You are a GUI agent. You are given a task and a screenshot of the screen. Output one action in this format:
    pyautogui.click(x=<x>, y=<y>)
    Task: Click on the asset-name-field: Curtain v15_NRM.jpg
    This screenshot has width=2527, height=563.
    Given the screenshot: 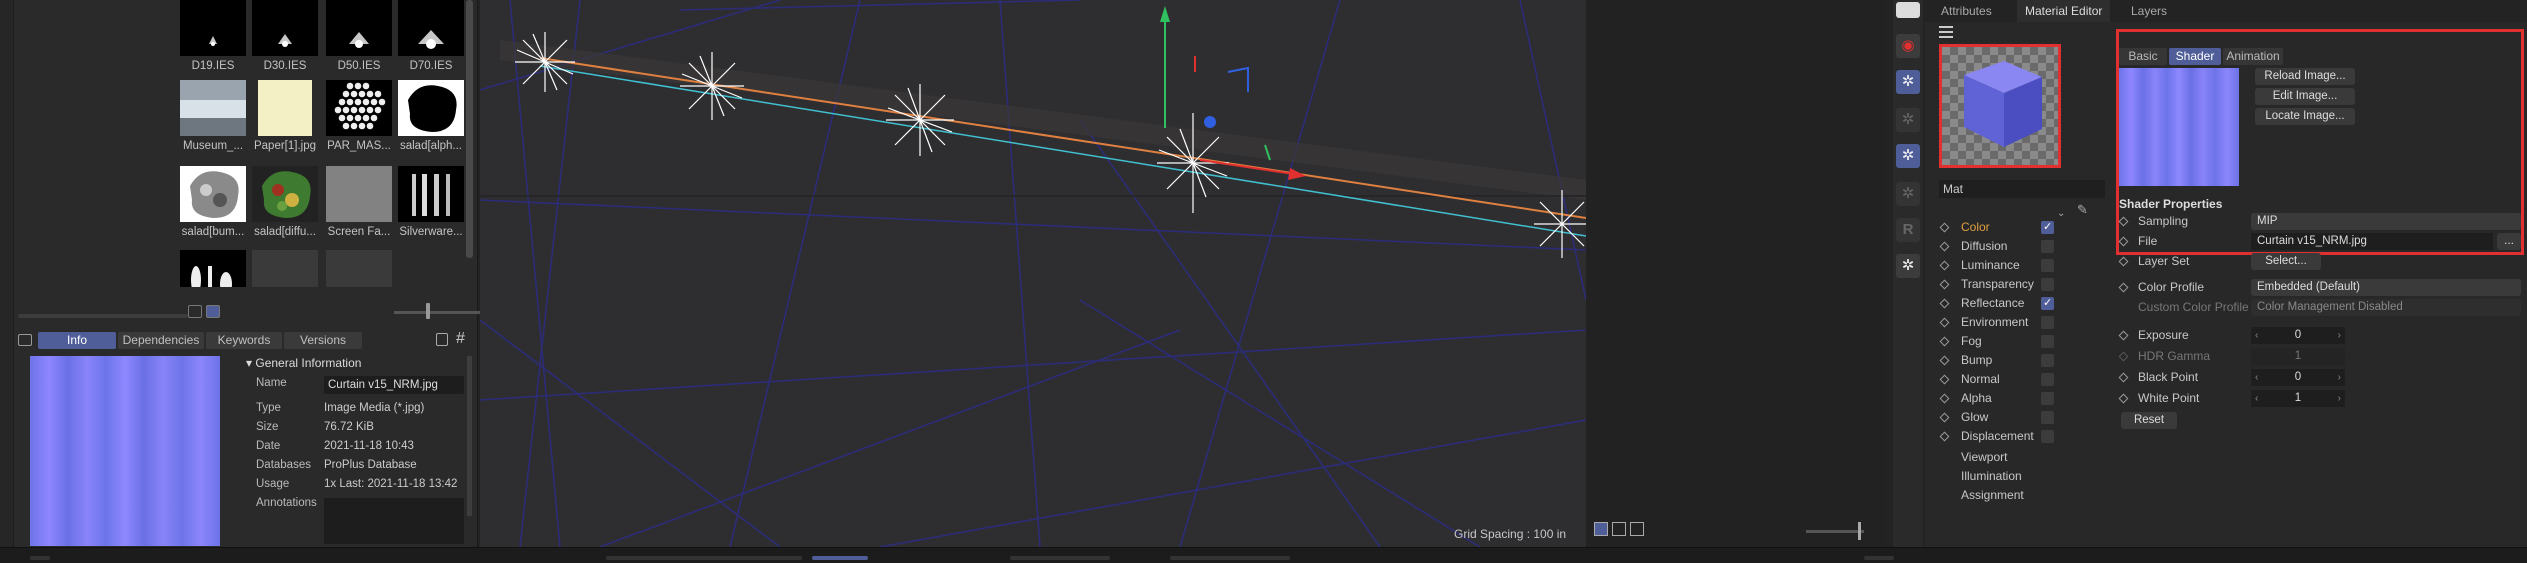 What is the action you would take?
    pyautogui.click(x=394, y=385)
    